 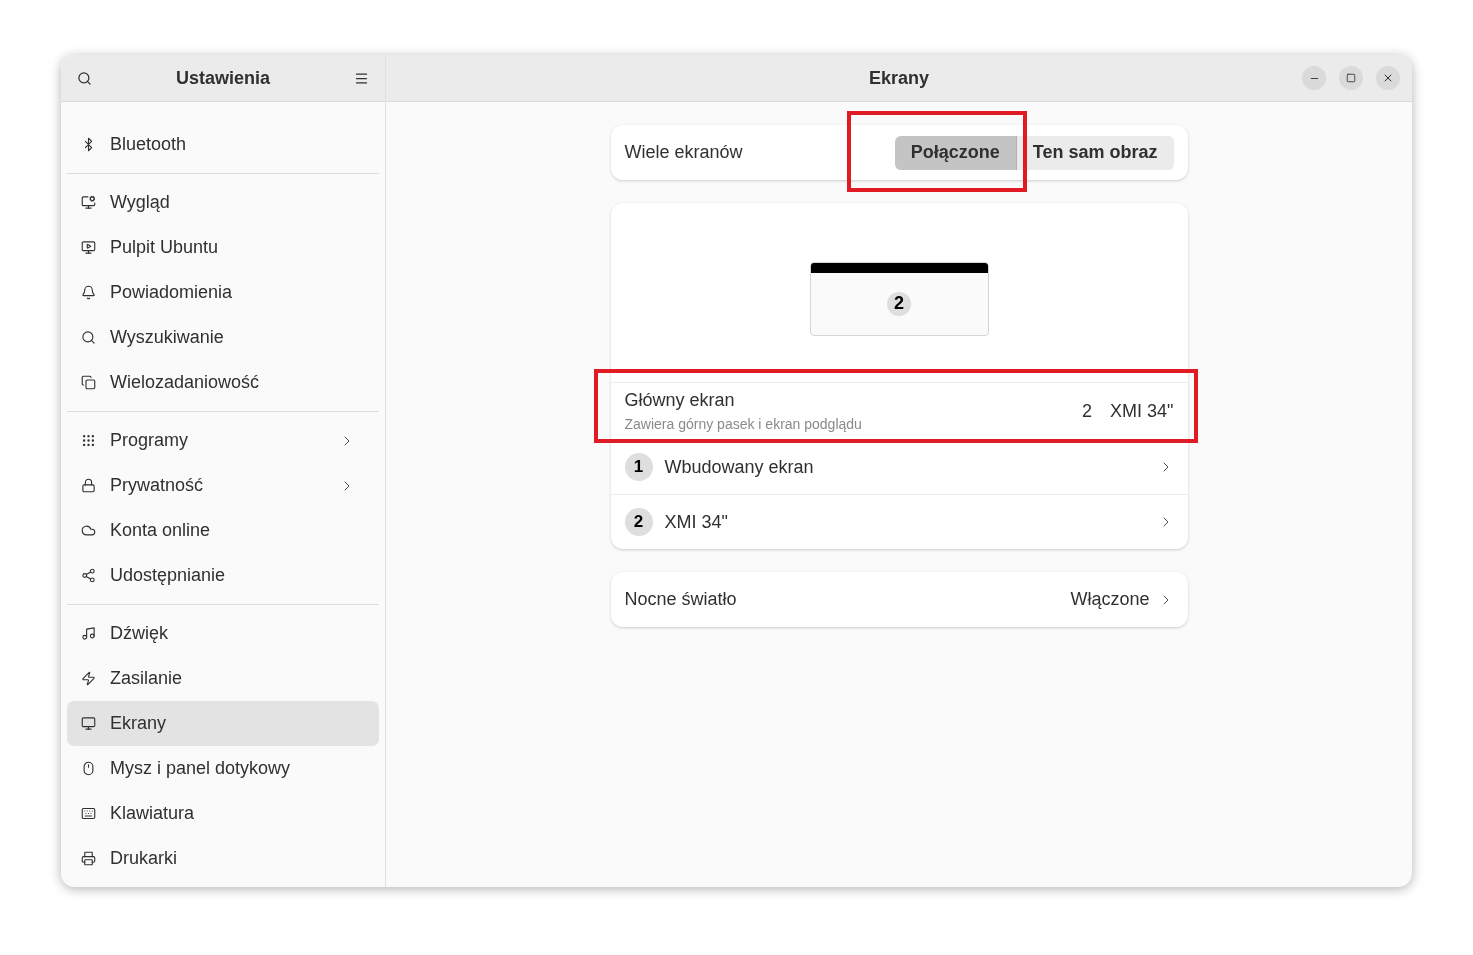 What do you see at coordinates (739, 467) in the screenshot?
I see `display-name: Wbudowany ekran` at bounding box center [739, 467].